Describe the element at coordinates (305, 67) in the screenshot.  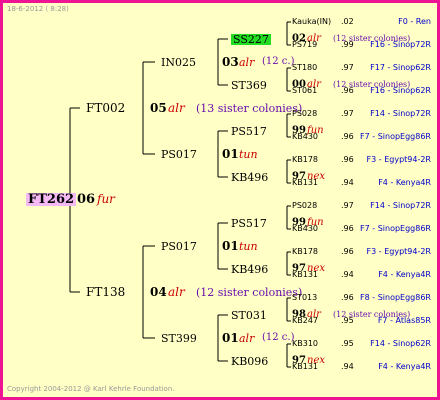
I see `gen4-id: ST180` at that location.